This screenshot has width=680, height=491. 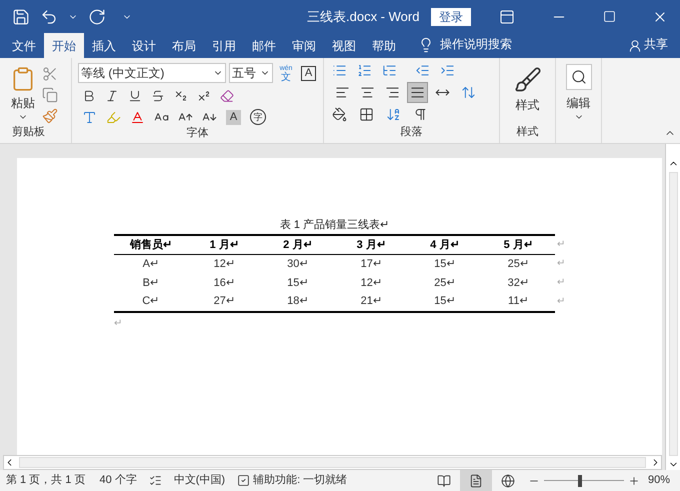 I want to click on zoom-level: 90%, so click(x=659, y=480).